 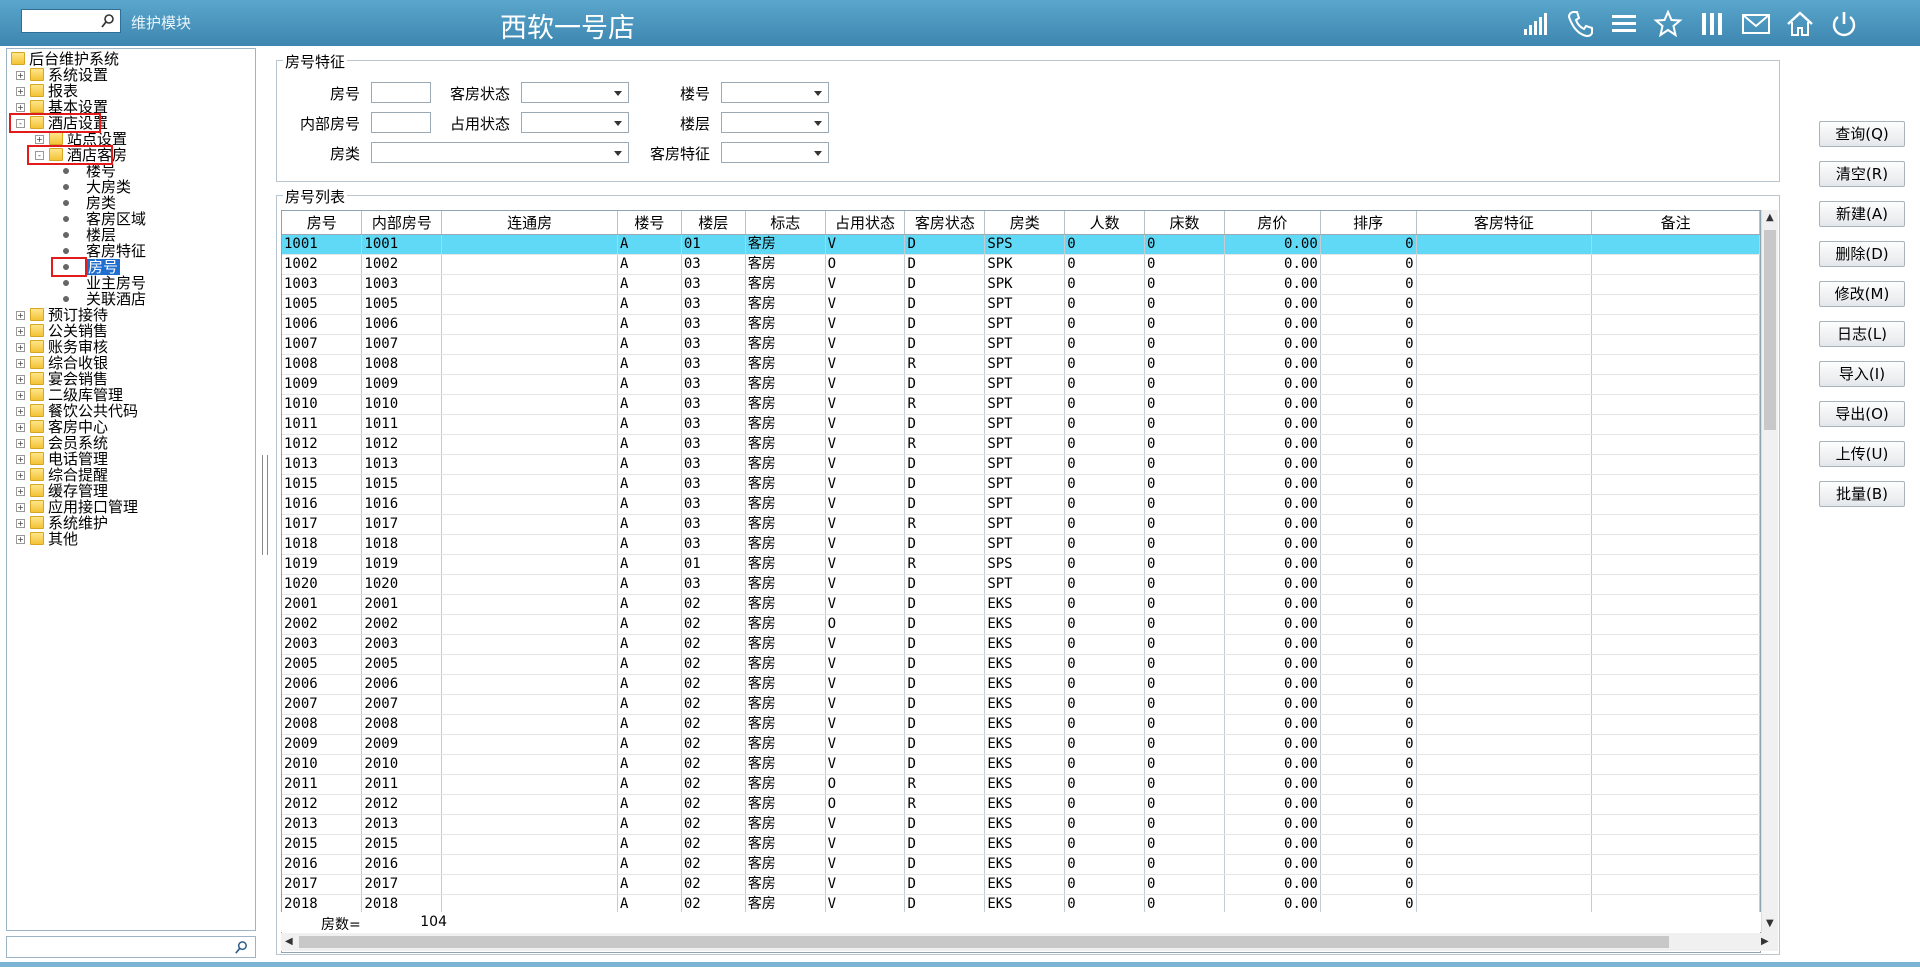 I want to click on clear-button: 清空(R), so click(x=1862, y=174).